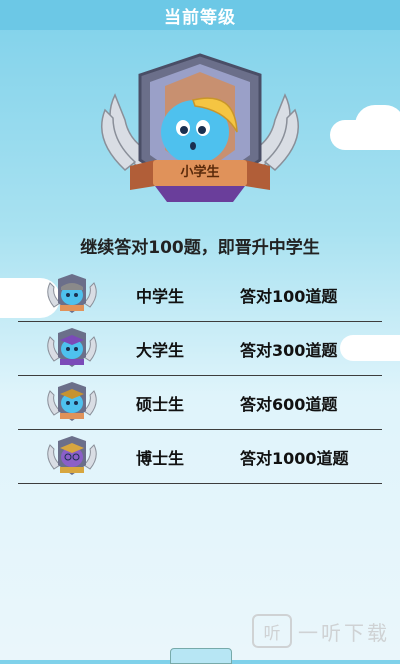 Image resolution: width=400 pixels, height=664 pixels. I want to click on level-row-doctor: 博士生 答对1000道题, so click(200, 457).